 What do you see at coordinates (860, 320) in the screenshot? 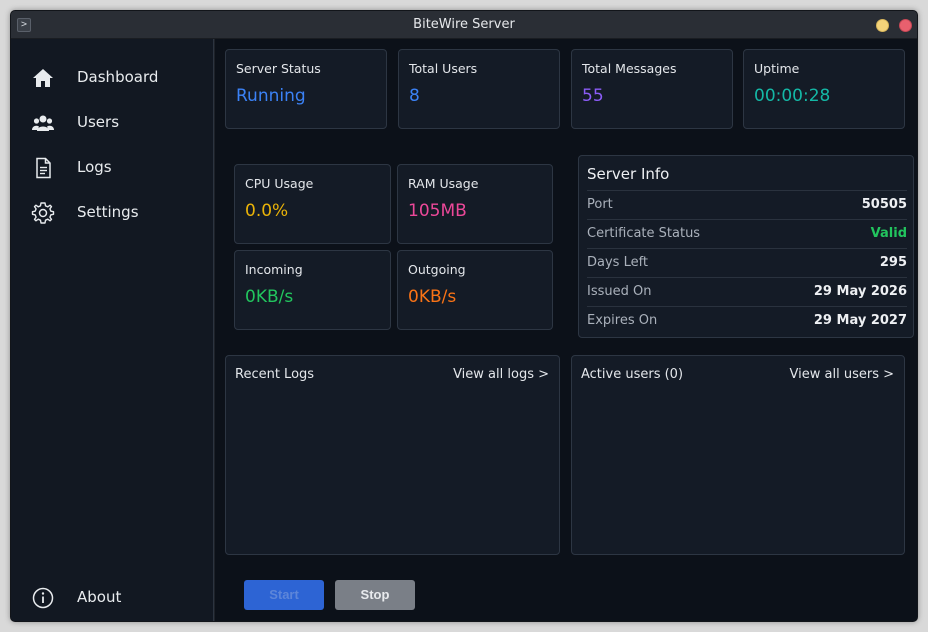
I see `info-value: 29 May 2027` at bounding box center [860, 320].